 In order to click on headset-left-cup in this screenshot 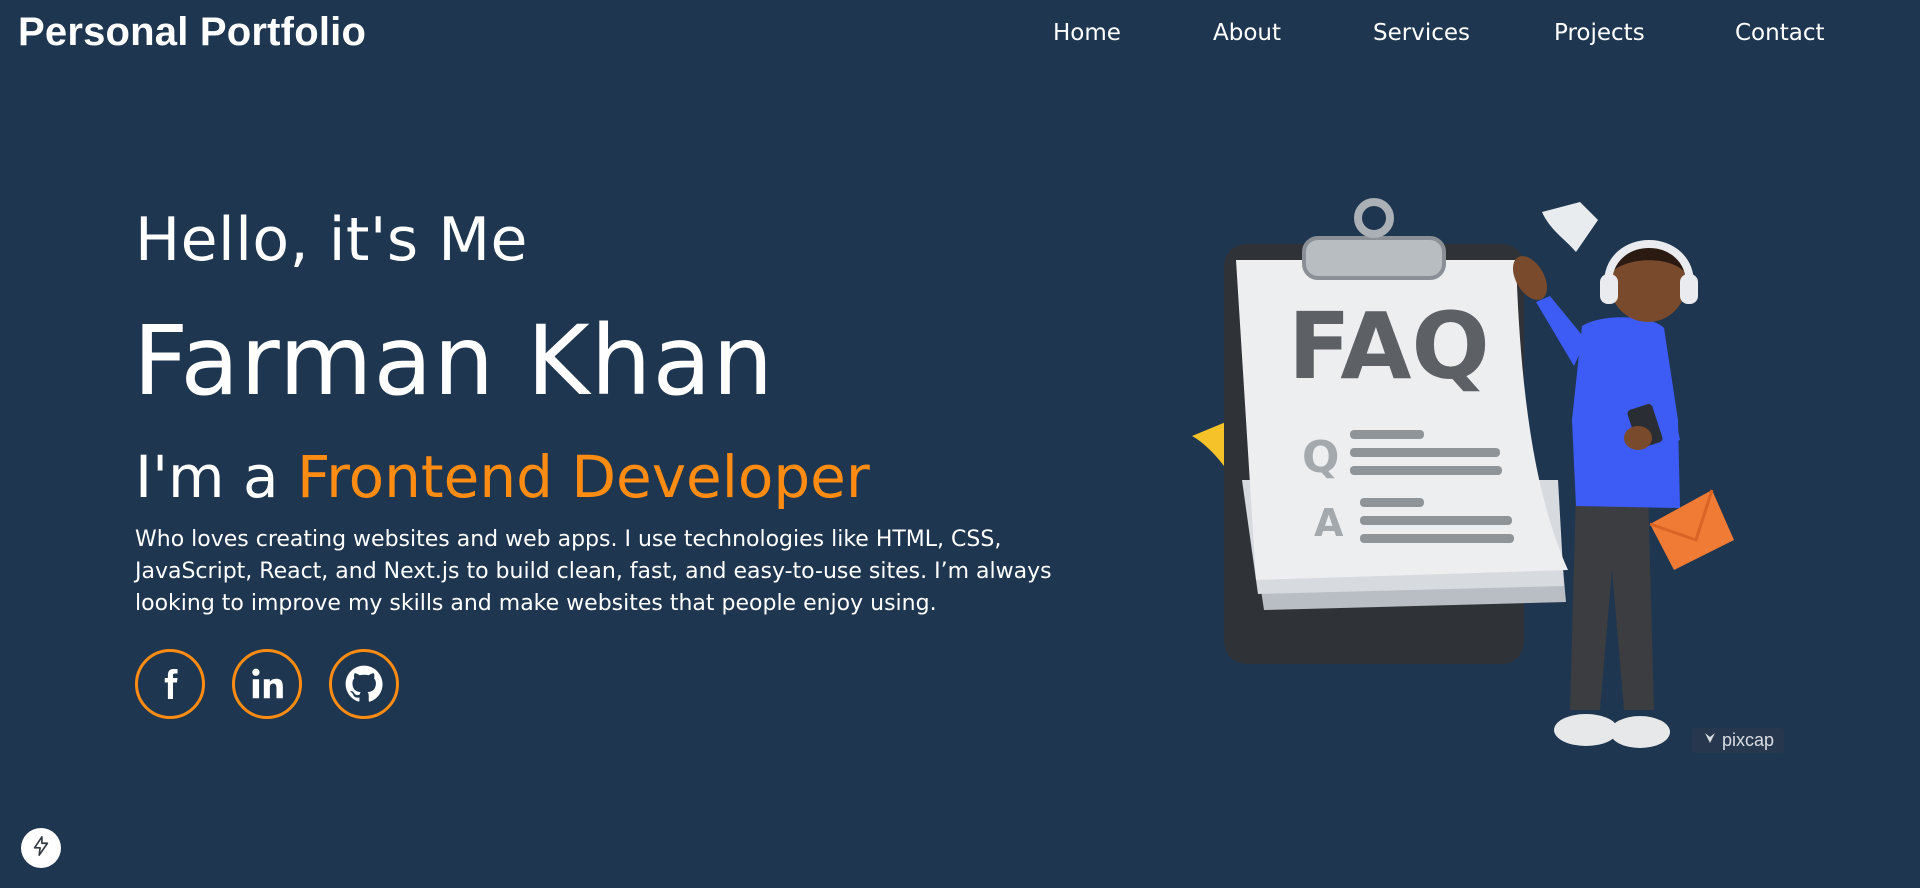, I will do `click(1609, 289)`.